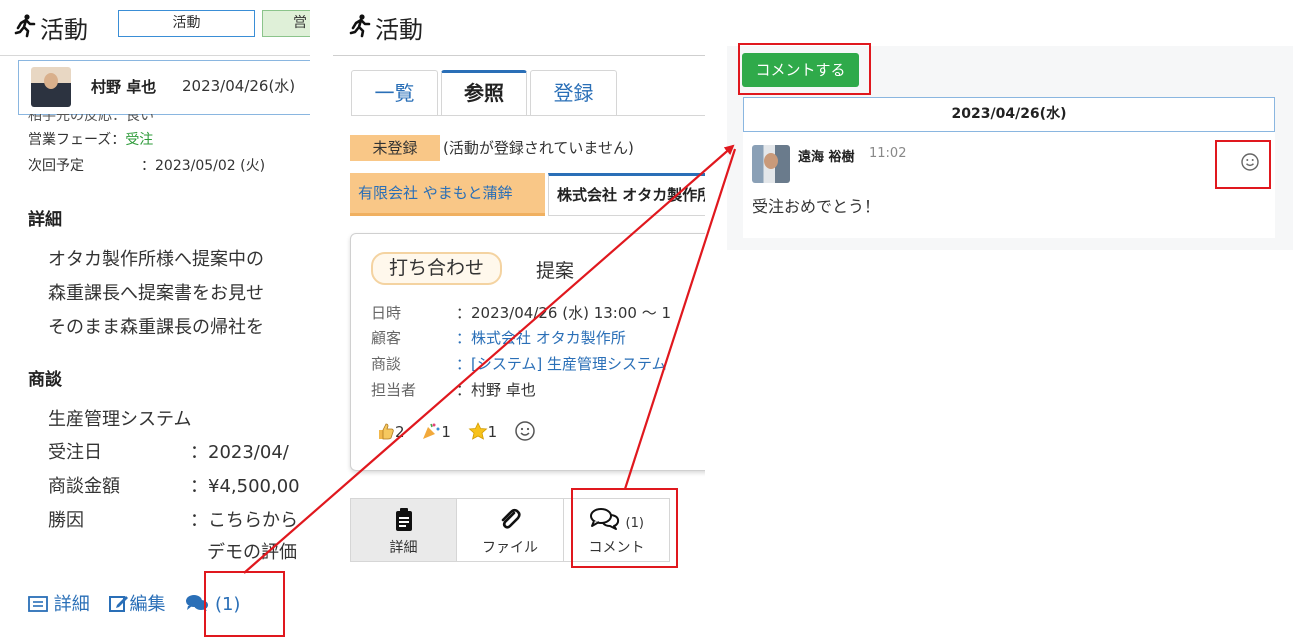 The image size is (1293, 638). Describe the element at coordinates (1243, 164) in the screenshot. I see `highlight-smiley` at that location.